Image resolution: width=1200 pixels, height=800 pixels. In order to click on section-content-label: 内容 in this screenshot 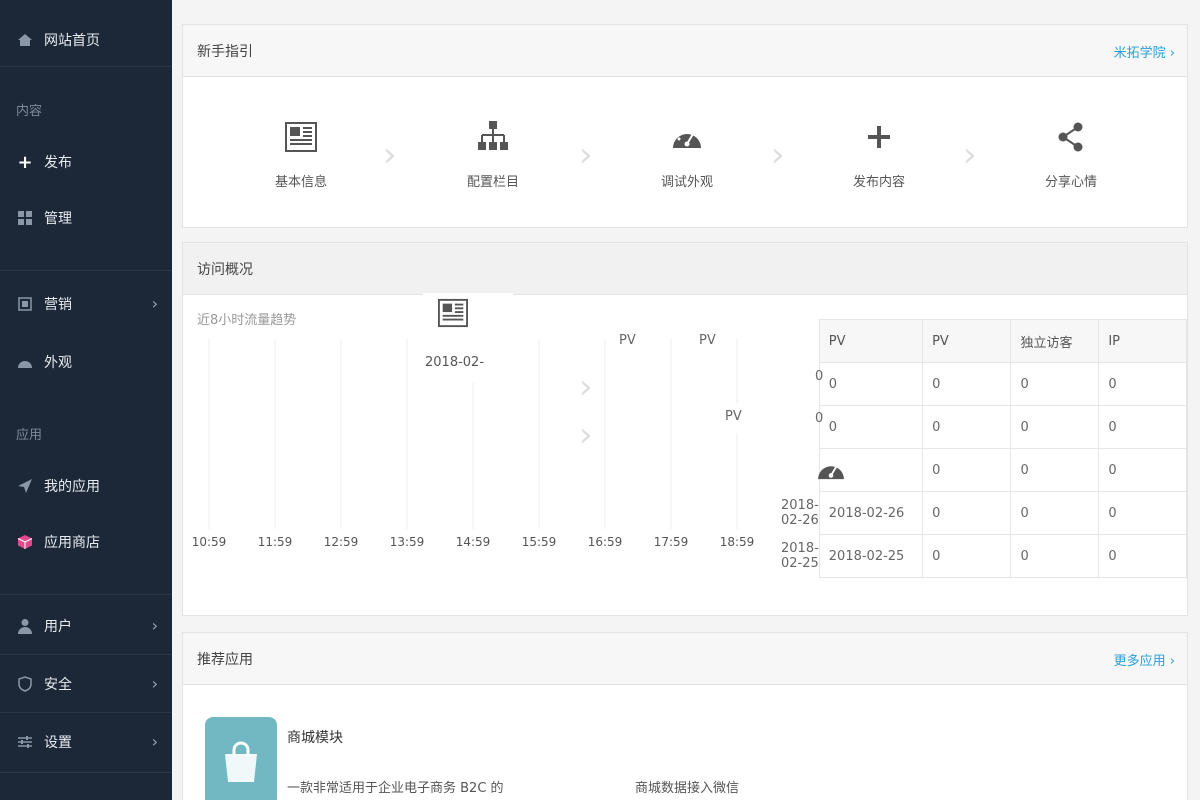, I will do `click(29, 111)`.